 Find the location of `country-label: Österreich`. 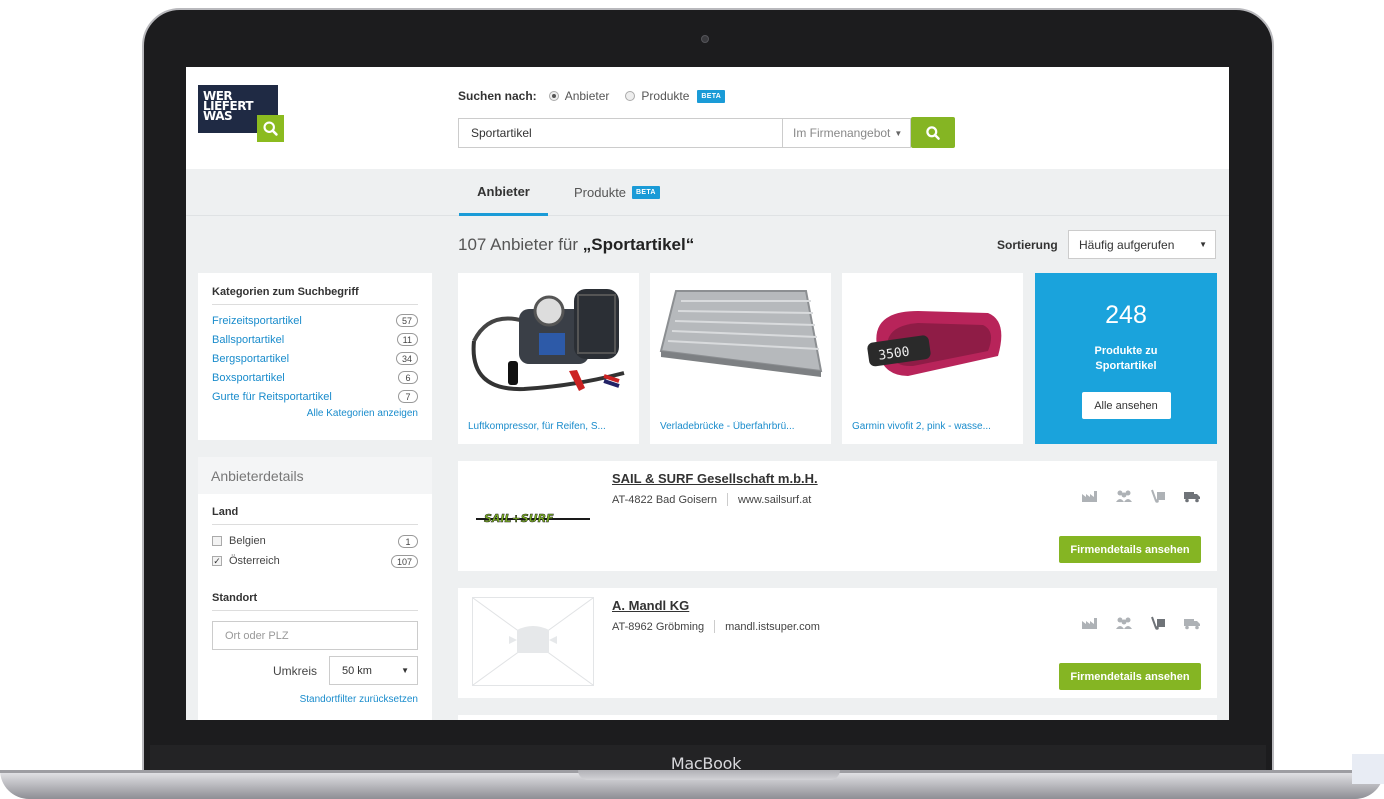

country-label: Österreich is located at coordinates (254, 561).